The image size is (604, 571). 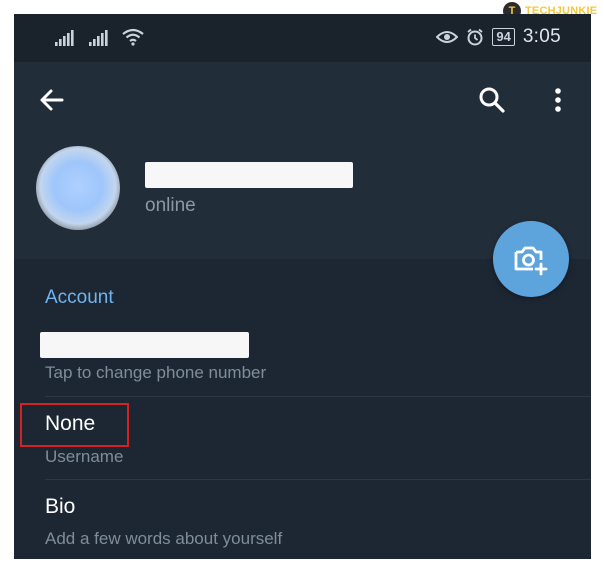 I want to click on phone-number-redacted, so click(x=144, y=345).